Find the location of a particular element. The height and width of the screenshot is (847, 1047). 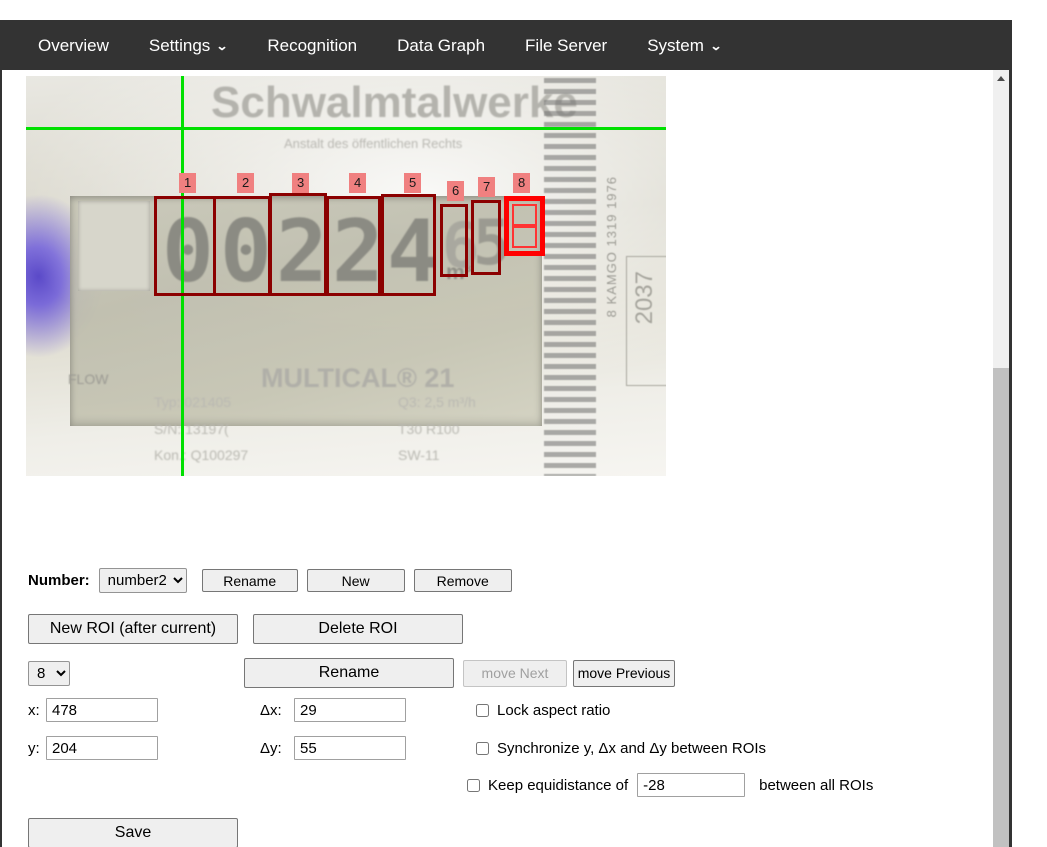

roi-label-5: 5 is located at coordinates (413, 183).